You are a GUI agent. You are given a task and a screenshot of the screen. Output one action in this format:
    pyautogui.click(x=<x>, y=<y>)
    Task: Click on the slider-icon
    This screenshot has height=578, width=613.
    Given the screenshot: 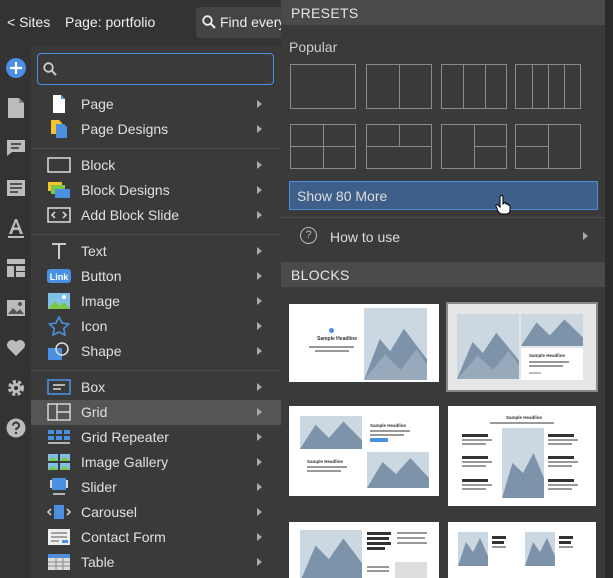 What is the action you would take?
    pyautogui.click(x=59, y=487)
    